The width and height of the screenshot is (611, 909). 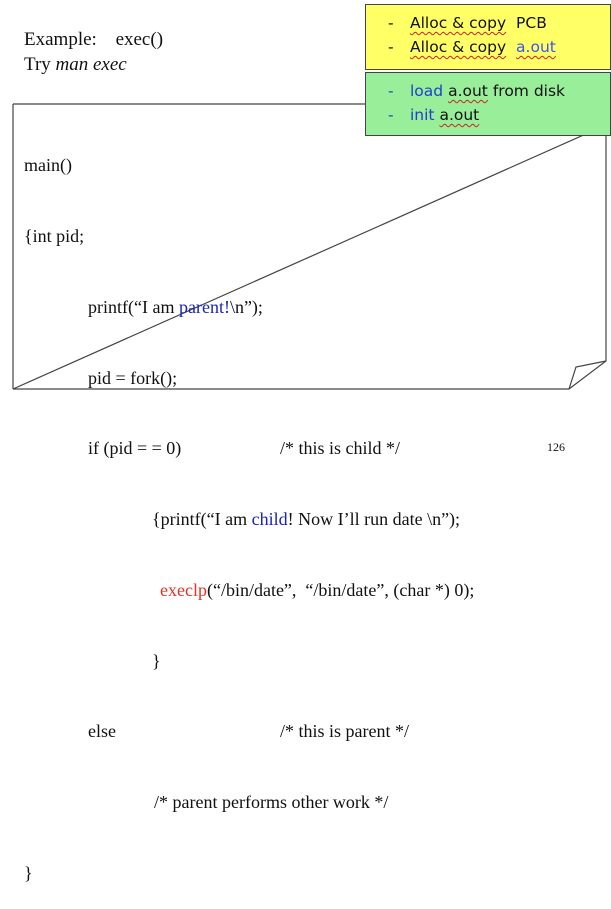 I want to click on code-line: printf(“I am parent!\n”);, so click(x=143, y=308).